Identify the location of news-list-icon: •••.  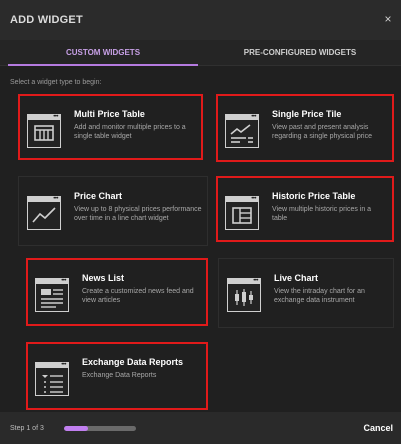
(52, 295).